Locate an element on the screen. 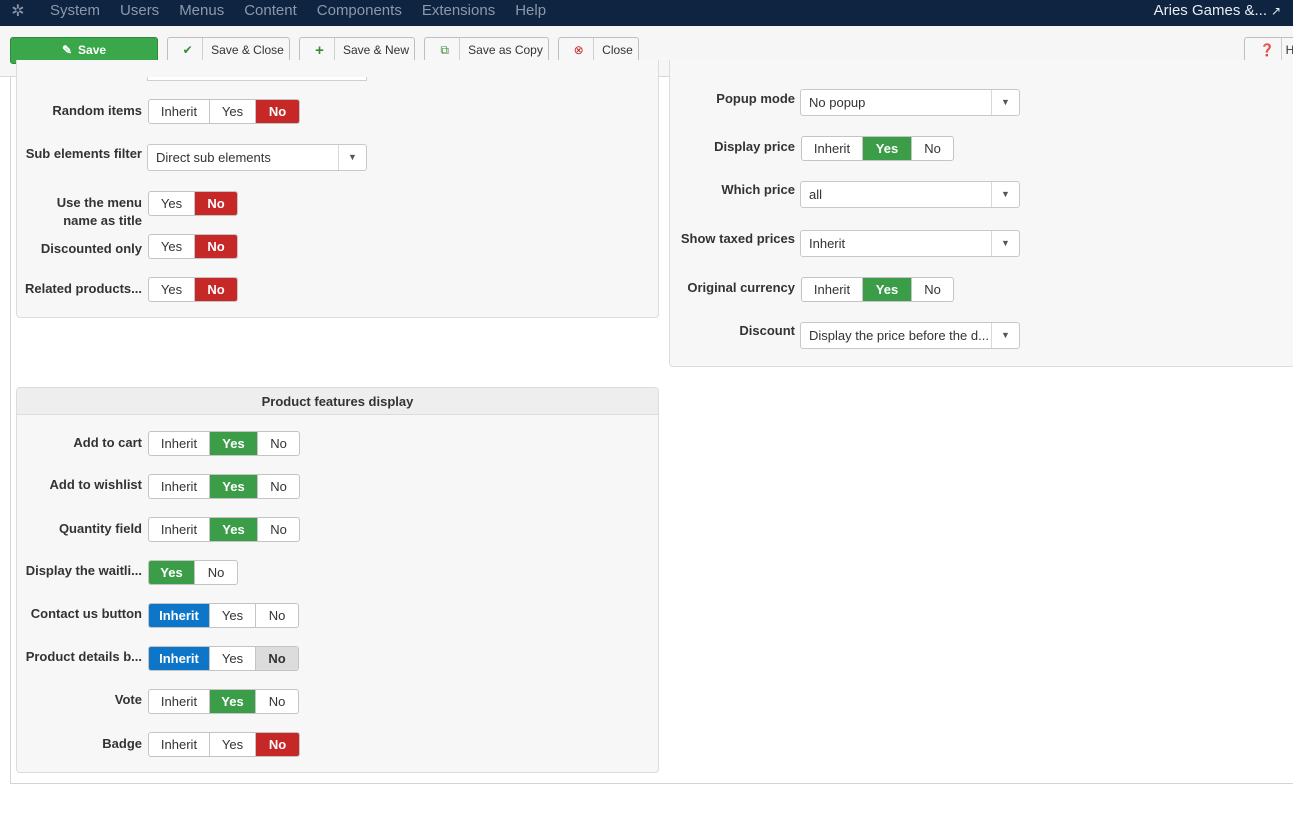 Image resolution: width=1293 pixels, height=827 pixels. contact-us-yes: Yes is located at coordinates (233, 615).